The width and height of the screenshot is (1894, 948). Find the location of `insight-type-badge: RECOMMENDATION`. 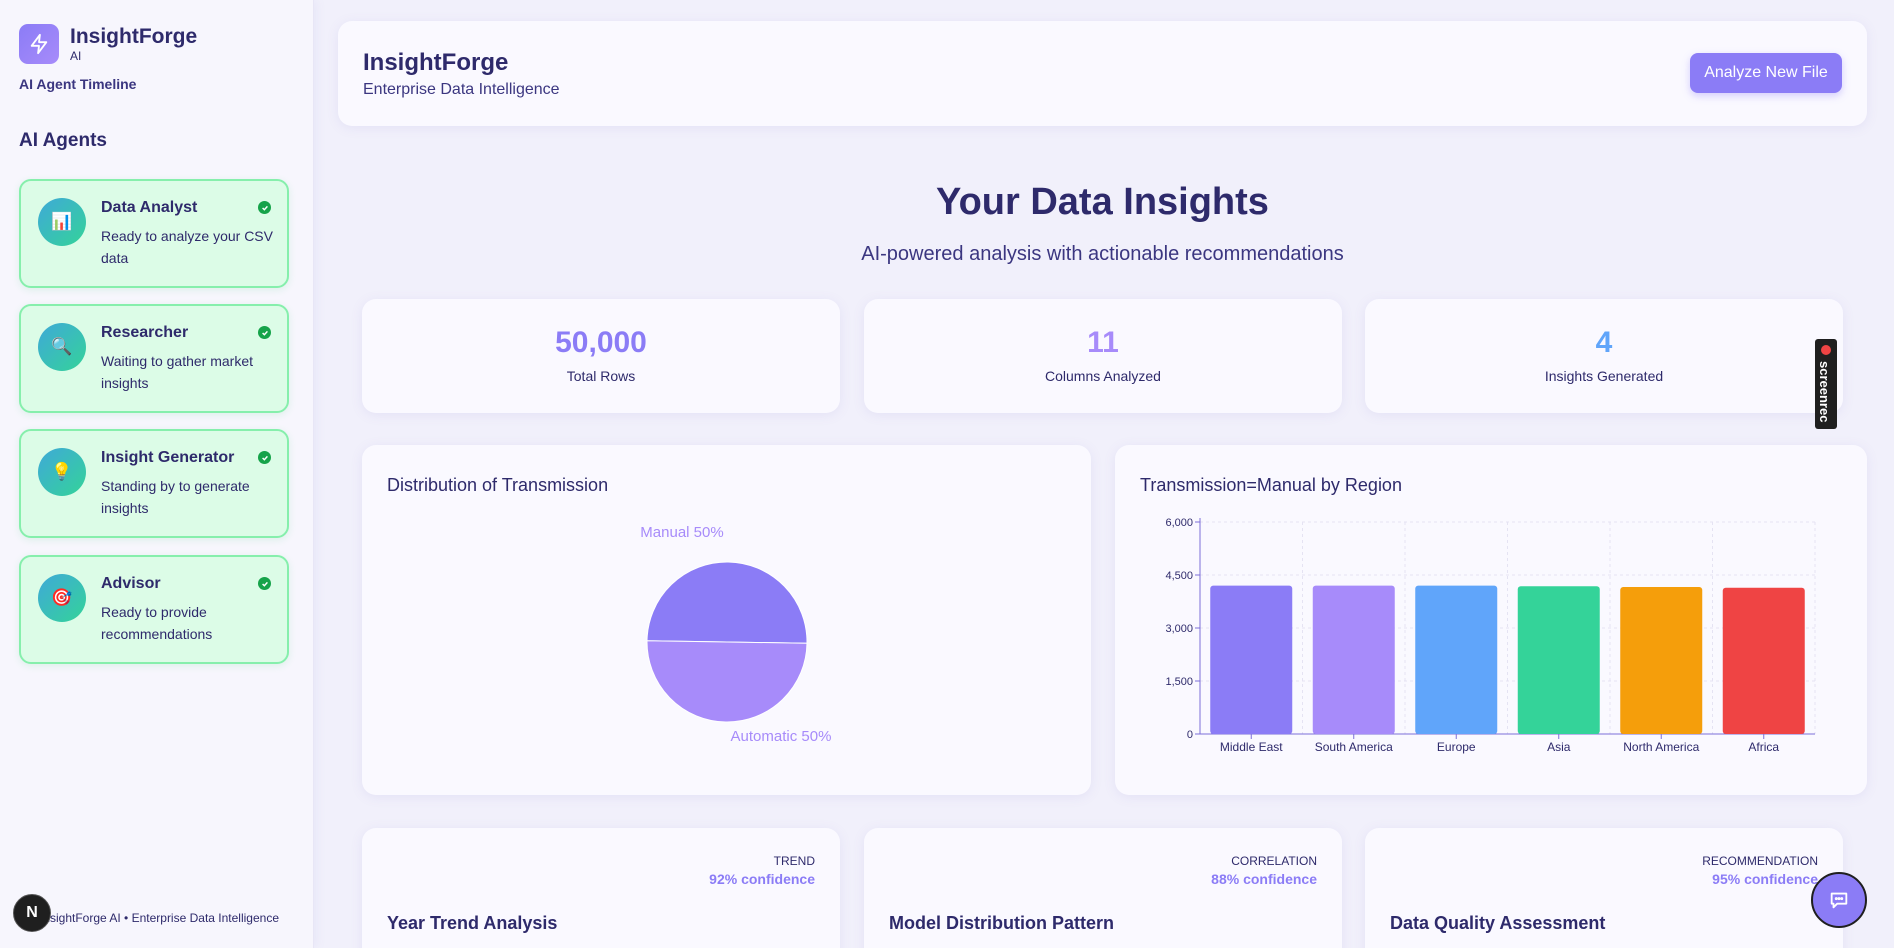

insight-type-badge: RECOMMENDATION is located at coordinates (1760, 861).